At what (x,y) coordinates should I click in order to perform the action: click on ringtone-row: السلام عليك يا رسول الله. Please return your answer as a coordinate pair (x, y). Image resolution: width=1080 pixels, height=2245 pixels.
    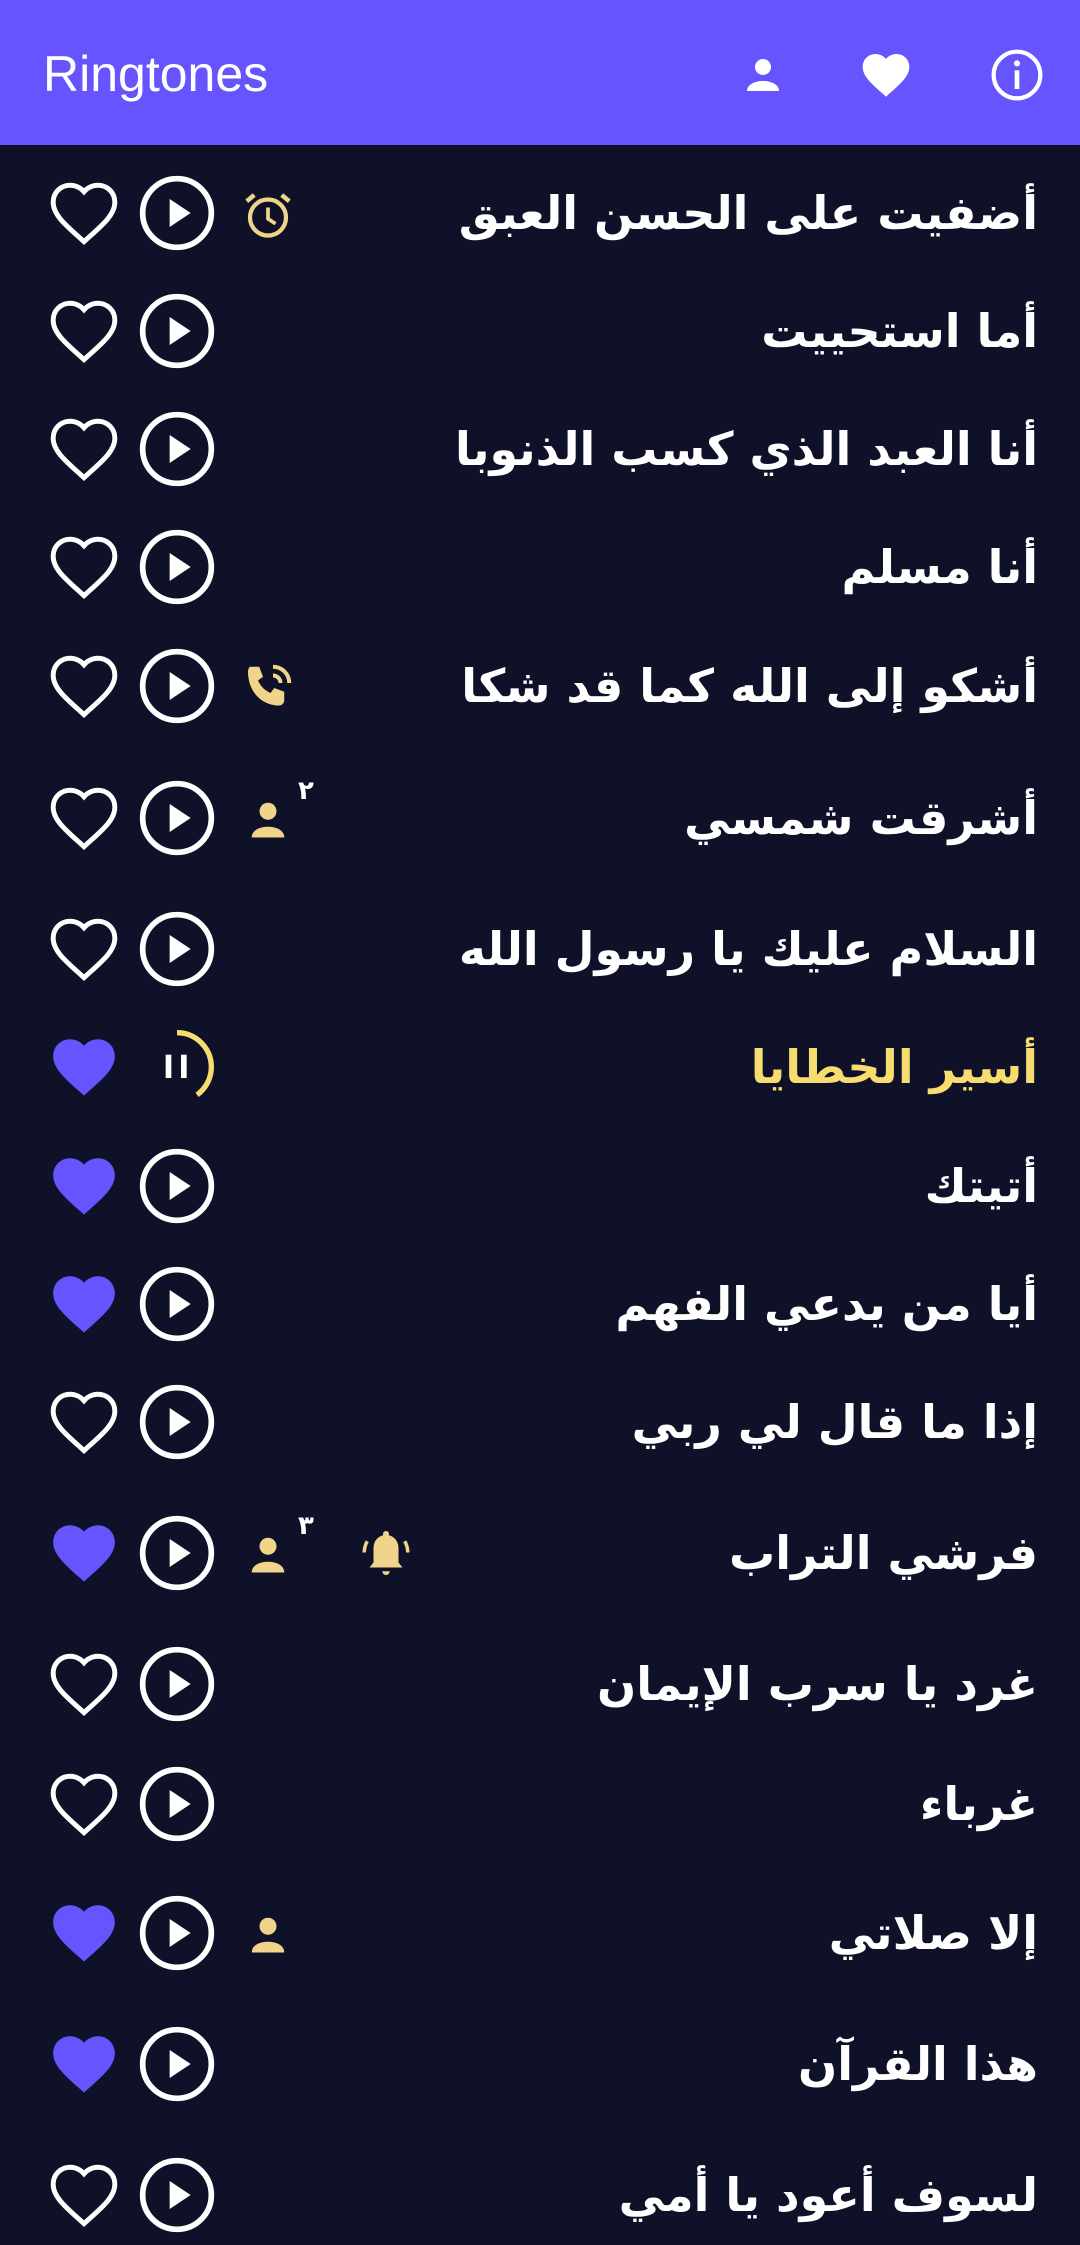
    Looking at the image, I should click on (540, 949).